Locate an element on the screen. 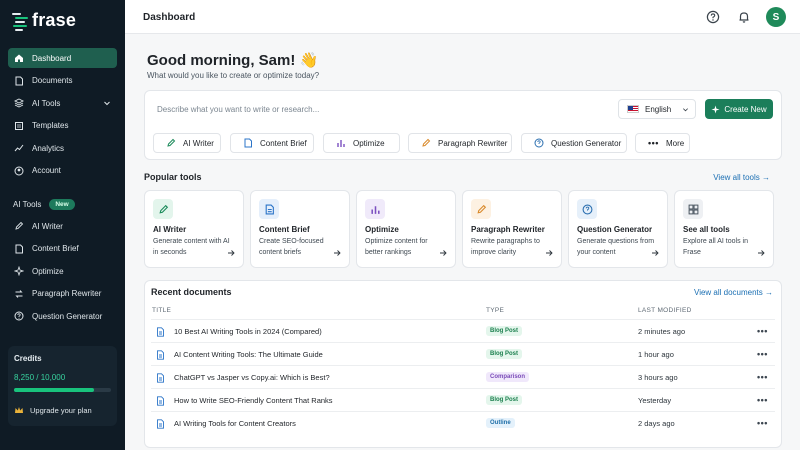 The height and width of the screenshot is (450, 800). ai-tools-heading: AI Tools New is located at coordinates (44, 204).